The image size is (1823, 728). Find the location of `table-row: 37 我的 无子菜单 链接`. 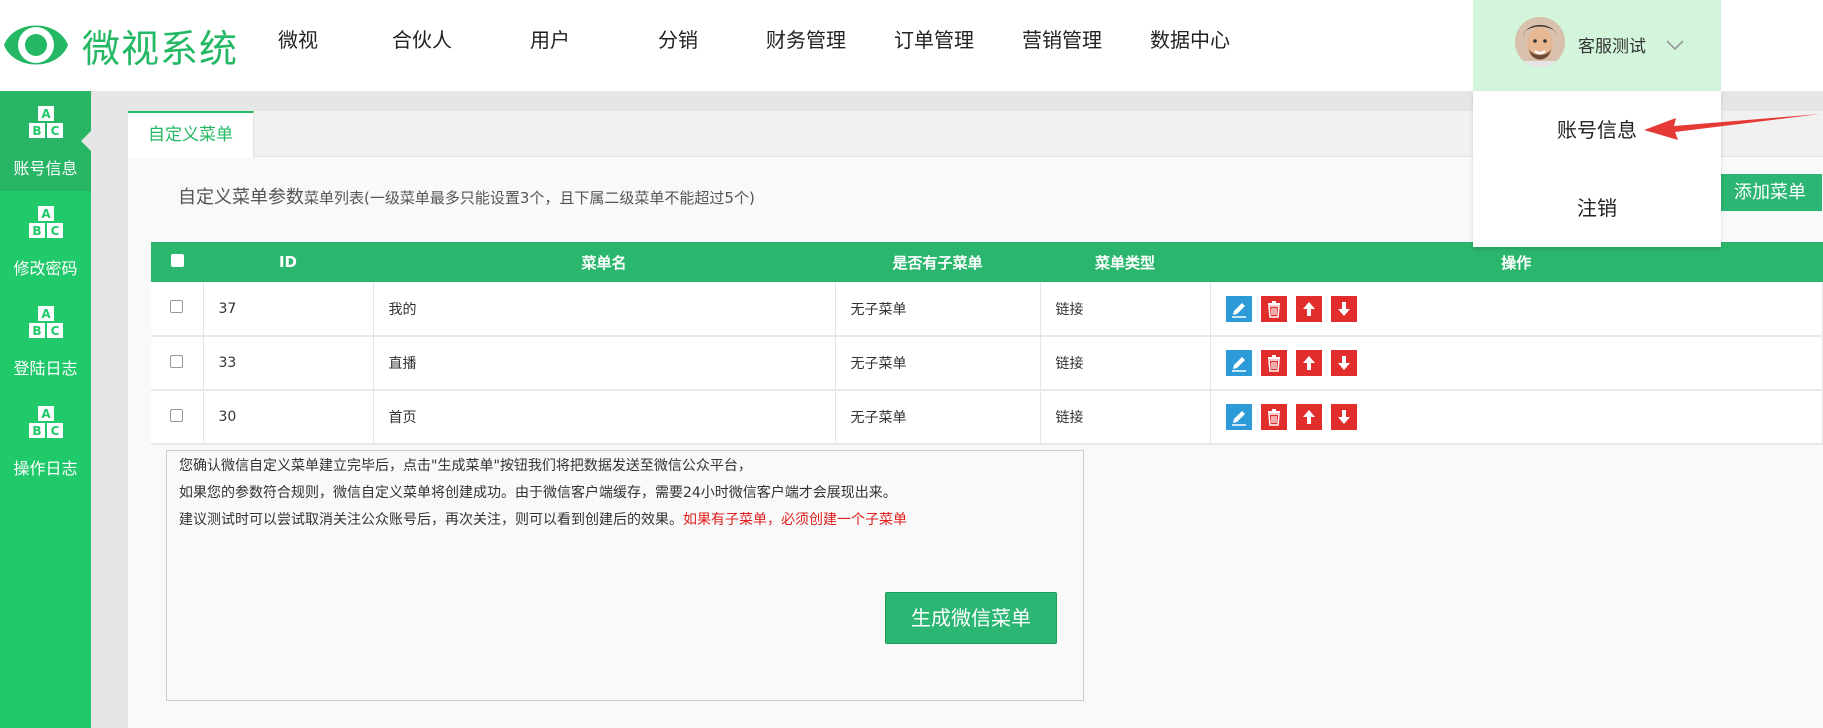

table-row: 37 我的 无子菜单 链接 is located at coordinates (987, 309).